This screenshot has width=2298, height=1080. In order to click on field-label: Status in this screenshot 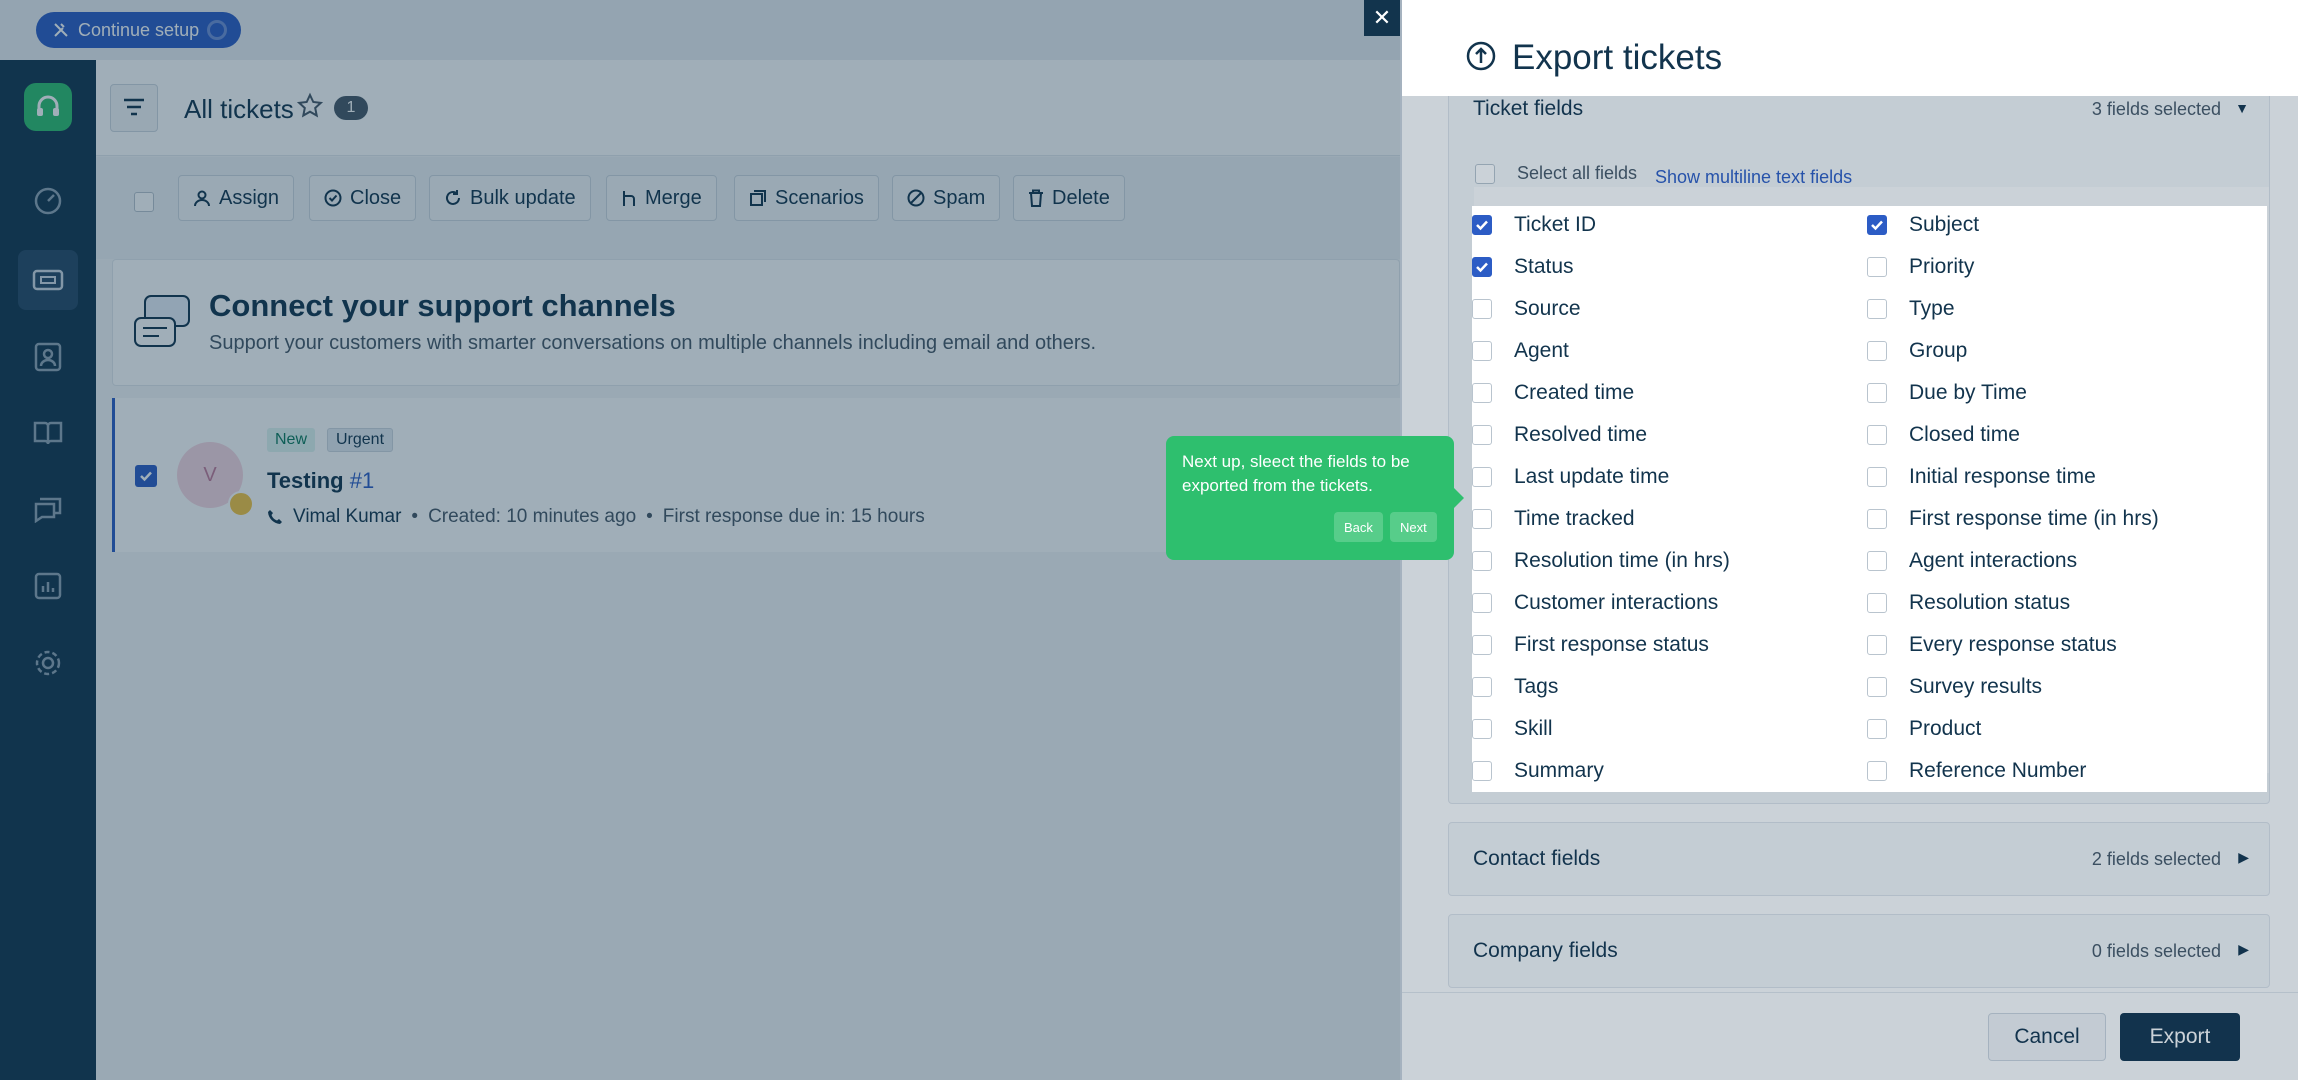, I will do `click(1544, 266)`.